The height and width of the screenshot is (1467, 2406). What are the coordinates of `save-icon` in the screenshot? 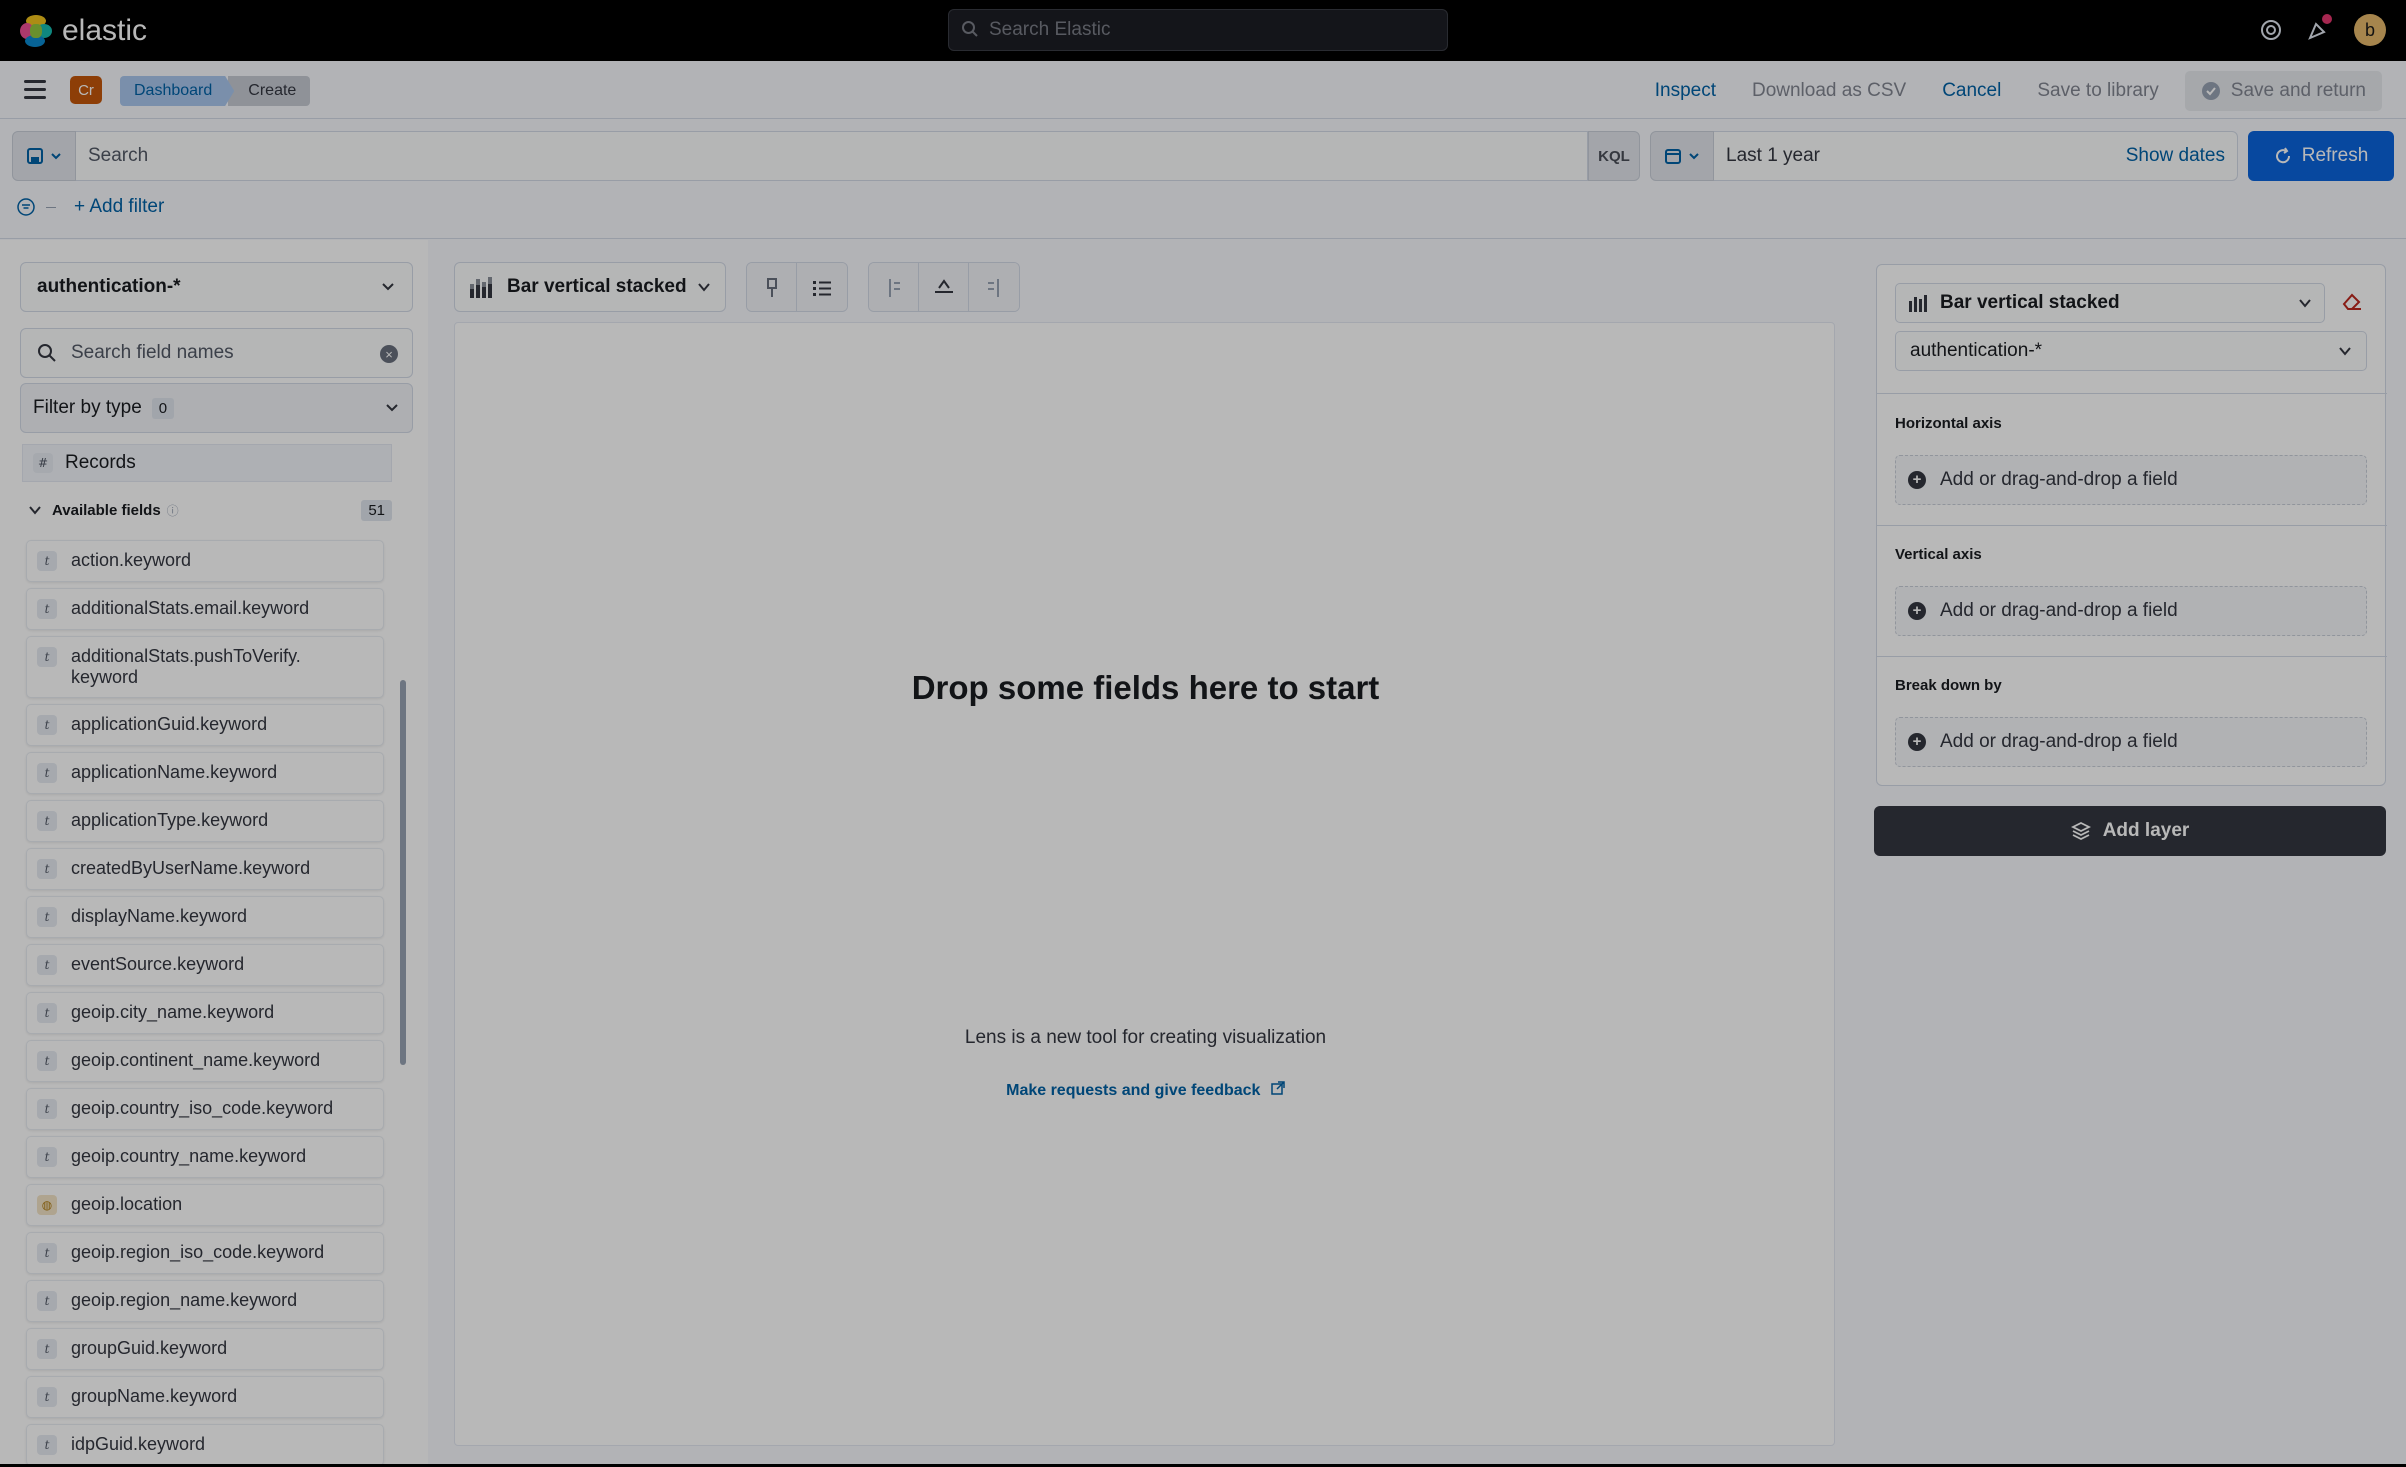 It's located at (35, 156).